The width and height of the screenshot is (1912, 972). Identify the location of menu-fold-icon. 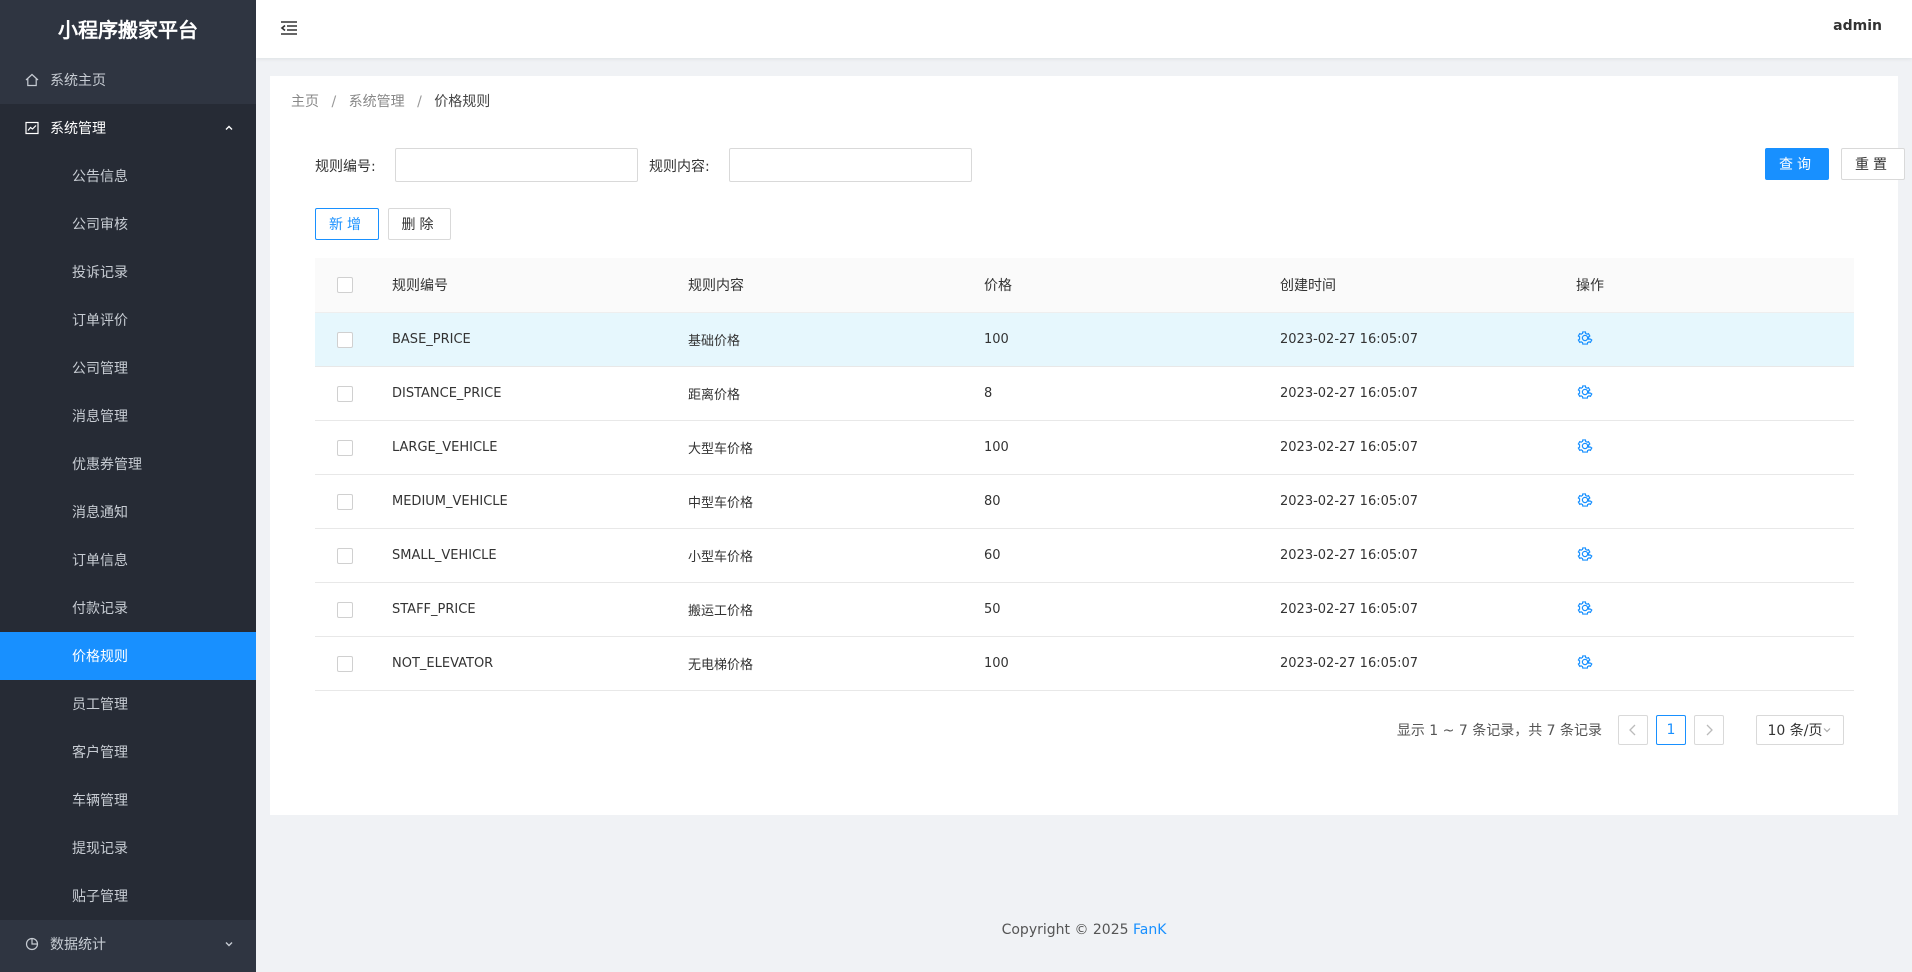
(289, 28).